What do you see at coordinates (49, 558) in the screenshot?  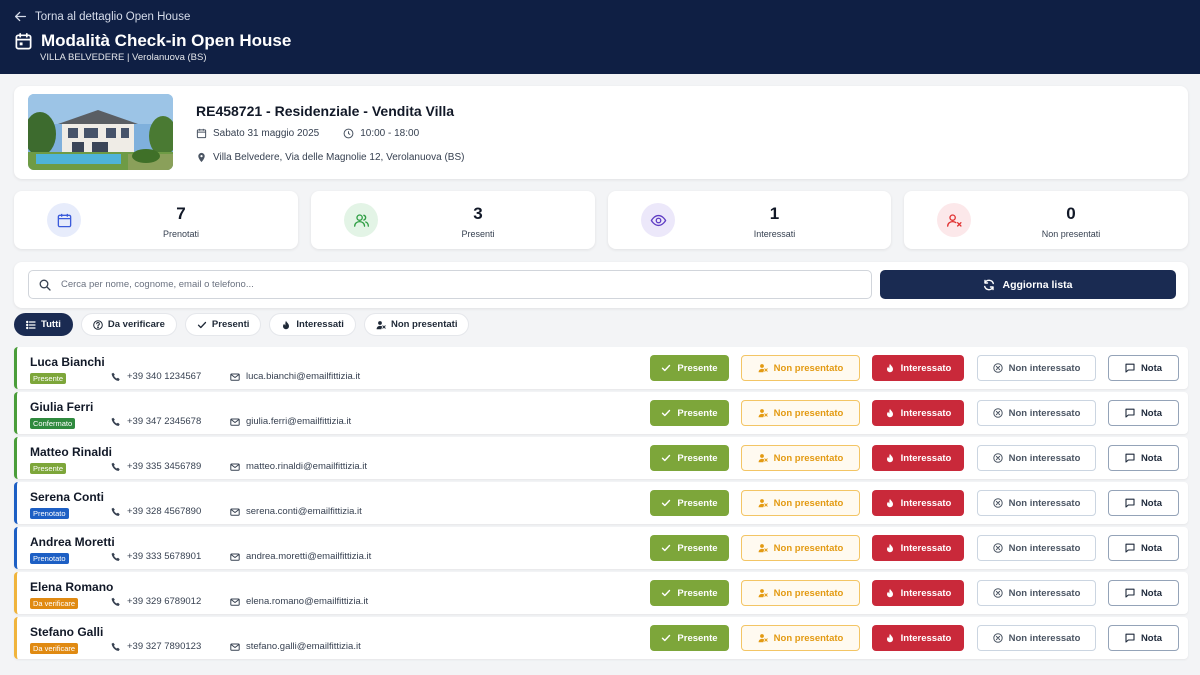 I see `status-badge: Prenotato` at bounding box center [49, 558].